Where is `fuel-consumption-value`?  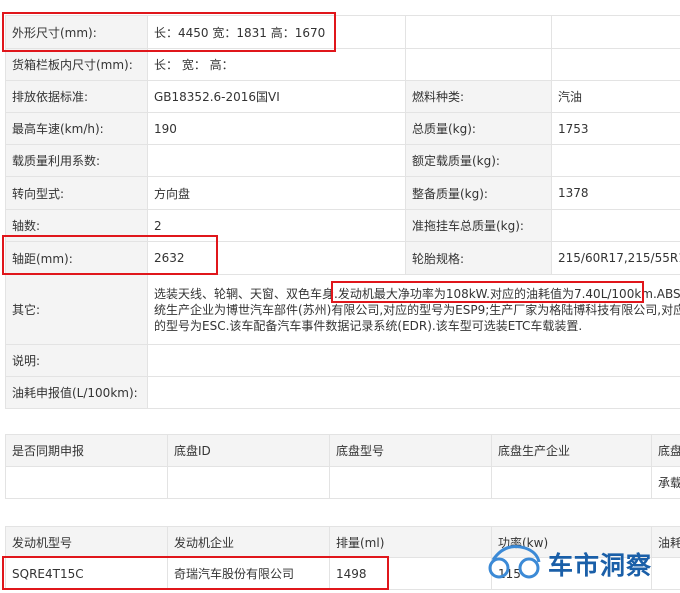
fuel-consumption-value is located at coordinates (413, 392).